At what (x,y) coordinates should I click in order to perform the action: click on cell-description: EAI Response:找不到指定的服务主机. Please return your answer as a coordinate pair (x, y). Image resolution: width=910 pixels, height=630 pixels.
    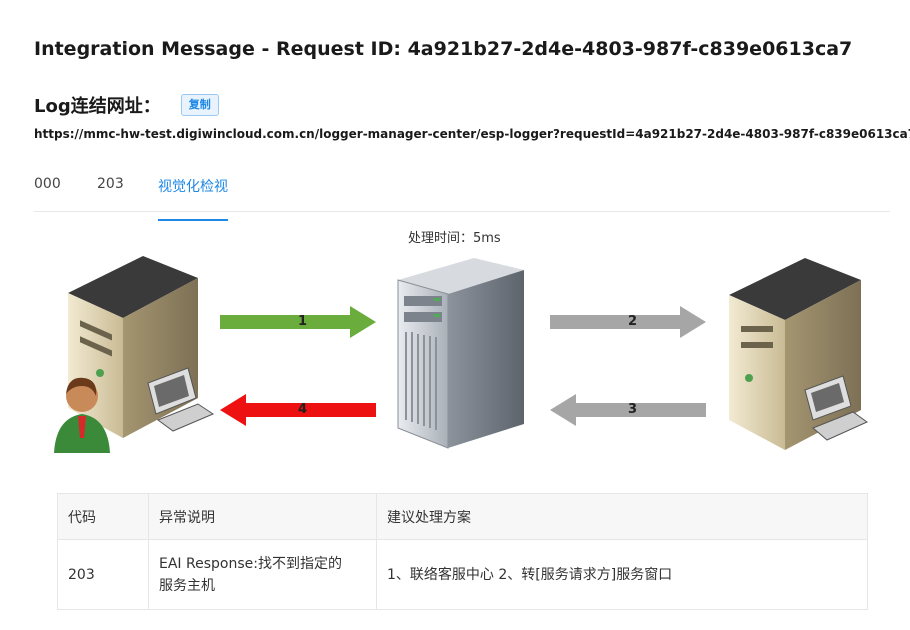
    Looking at the image, I should click on (262, 574).